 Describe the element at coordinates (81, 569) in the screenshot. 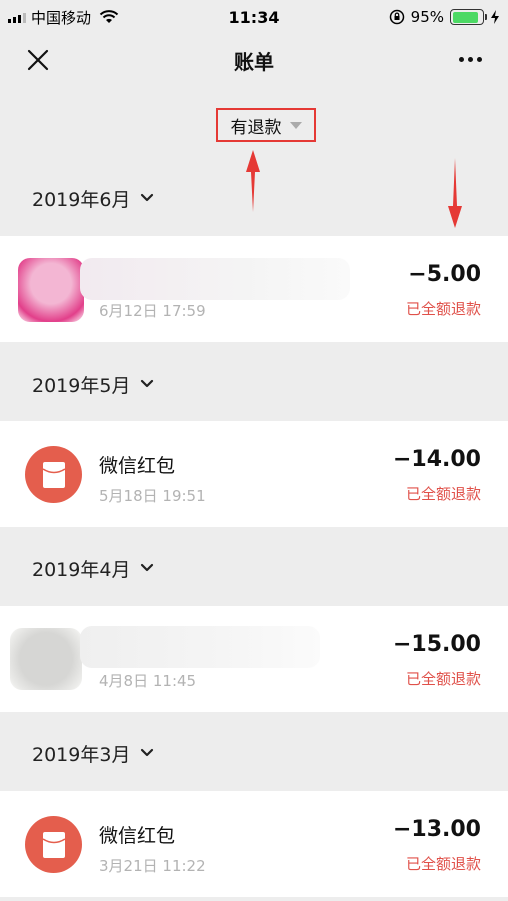

I see `month-label: 2019年4月` at that location.